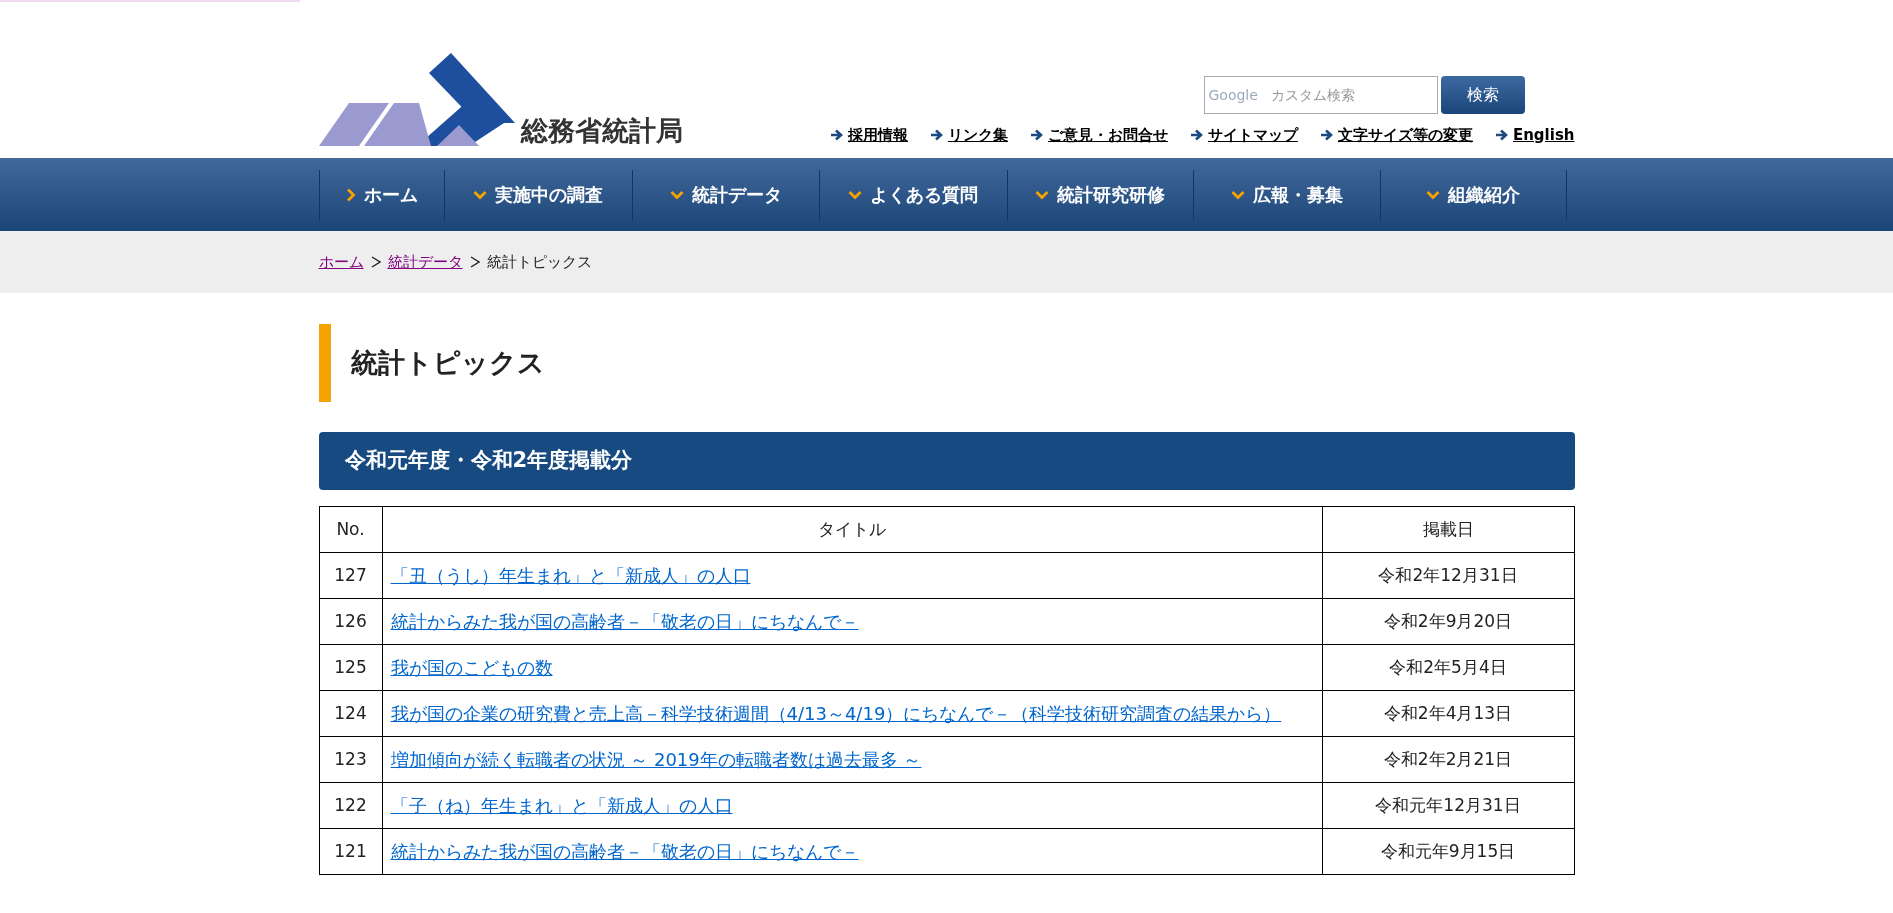 The width and height of the screenshot is (1893, 913). Describe the element at coordinates (1286, 194) in the screenshot. I see `nav-item: 広報・募集` at that location.